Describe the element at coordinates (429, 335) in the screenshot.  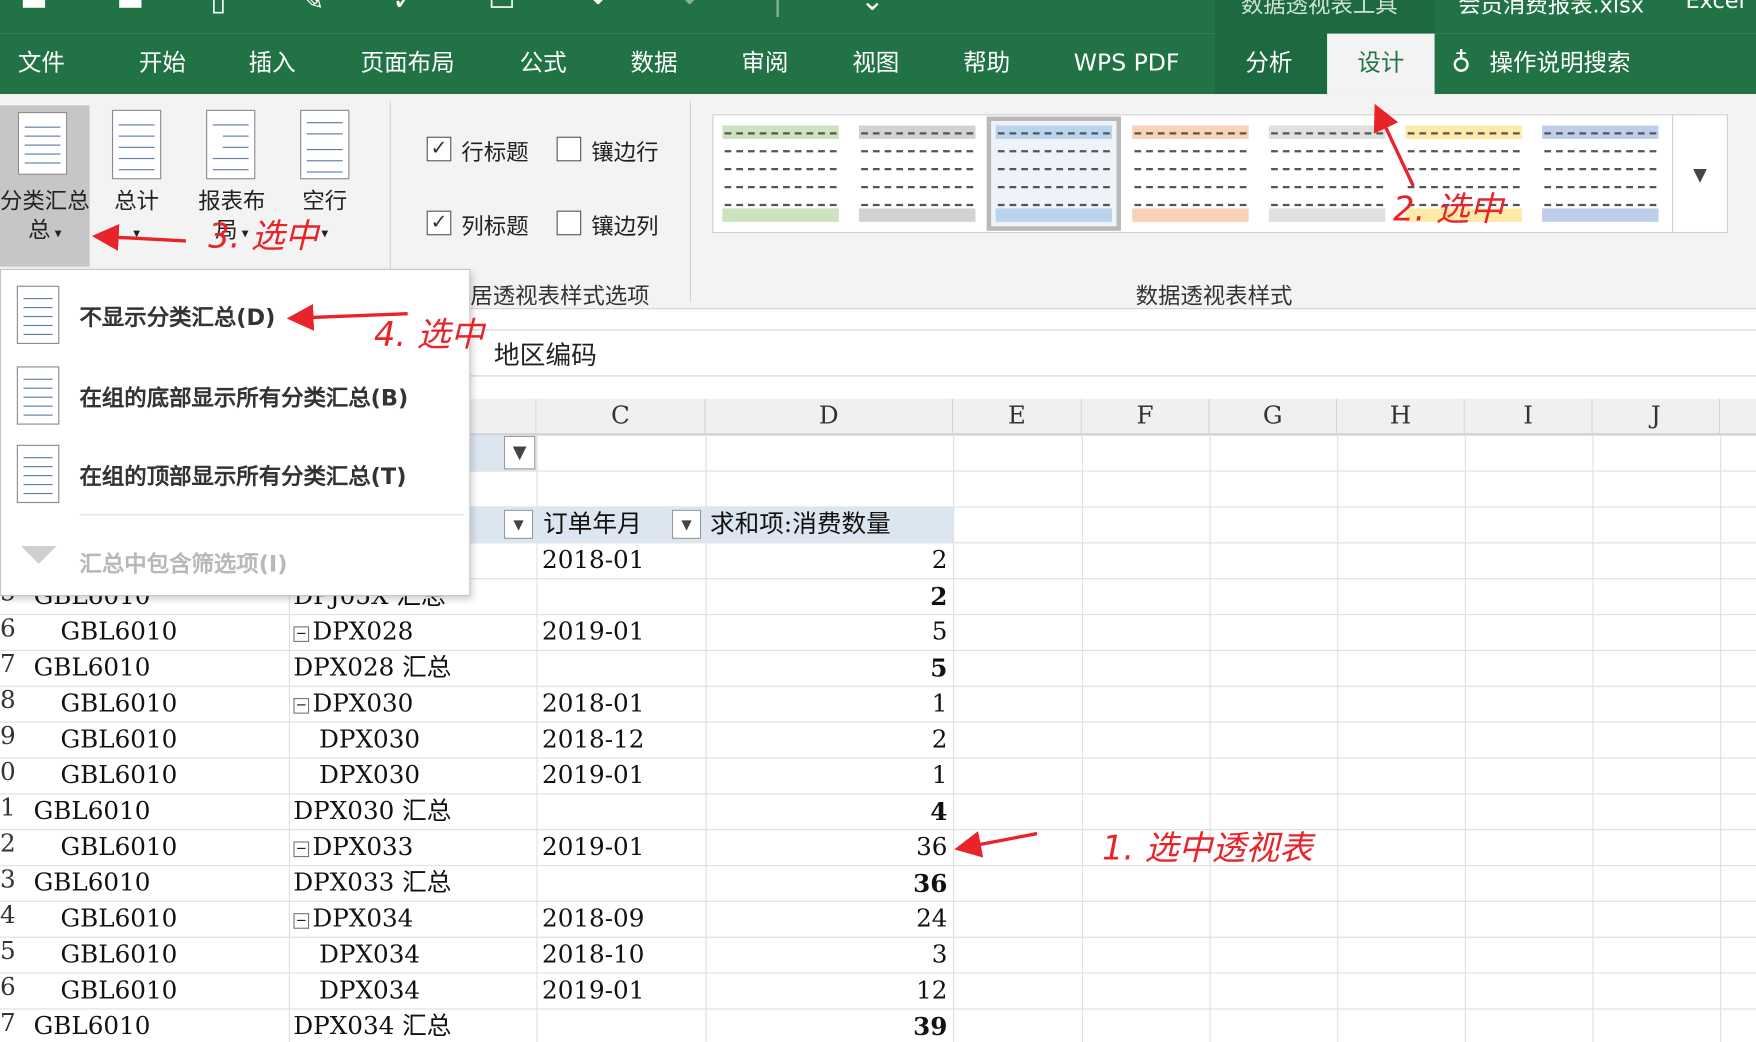
I see `annotation-step-4: 4. 选中` at that location.